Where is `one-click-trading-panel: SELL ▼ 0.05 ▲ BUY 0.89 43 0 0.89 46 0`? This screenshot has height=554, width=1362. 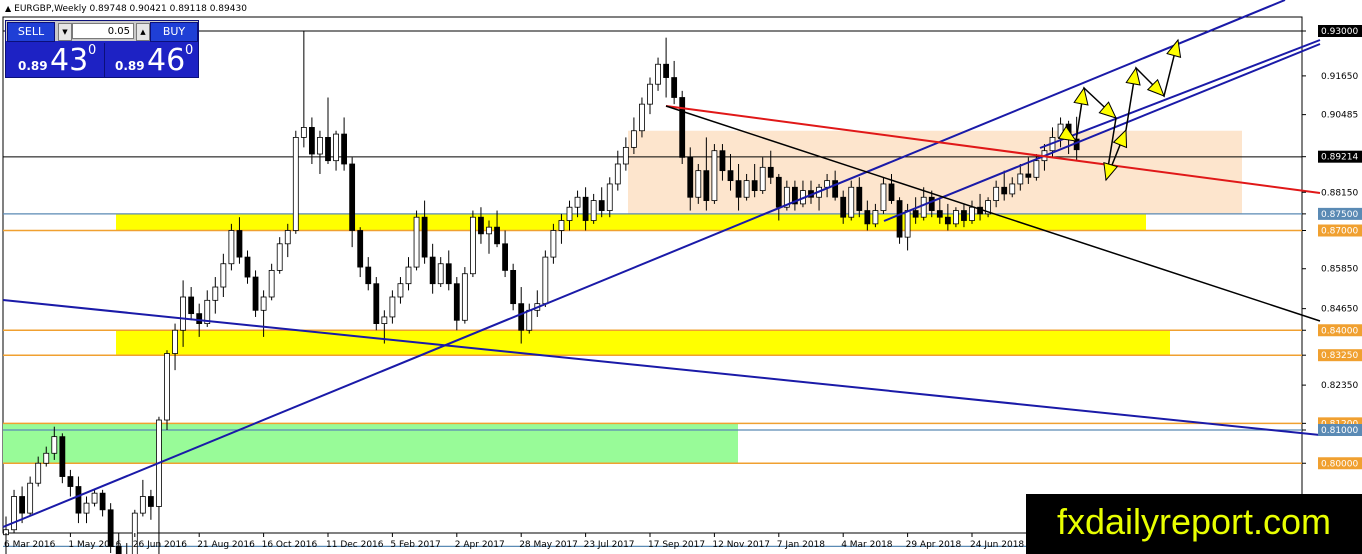 one-click-trading-panel: SELL ▼ 0.05 ▲ BUY 0.89 43 0 0.89 46 0 is located at coordinates (102, 49).